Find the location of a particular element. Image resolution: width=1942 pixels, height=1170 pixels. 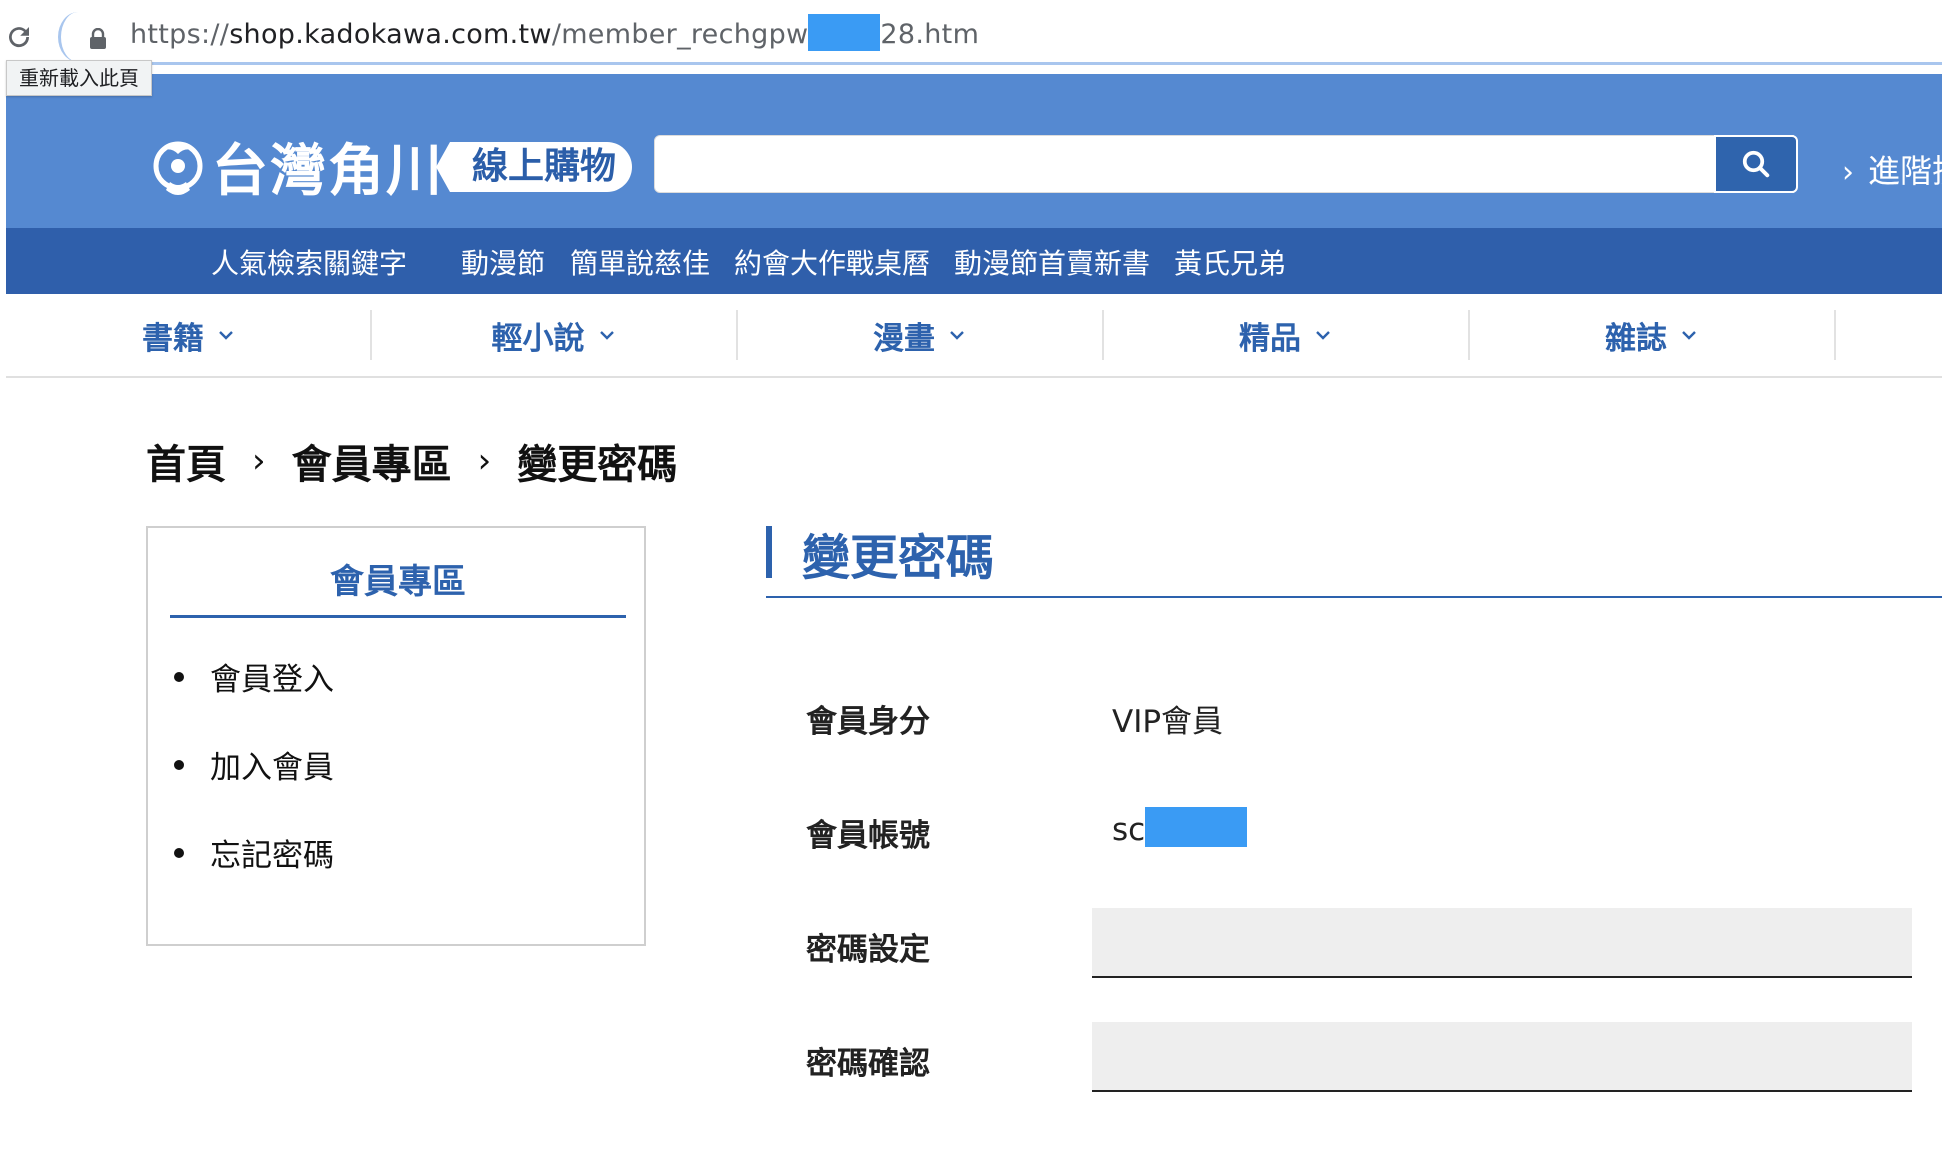

member-status-label: 會員身分 is located at coordinates (868, 722).